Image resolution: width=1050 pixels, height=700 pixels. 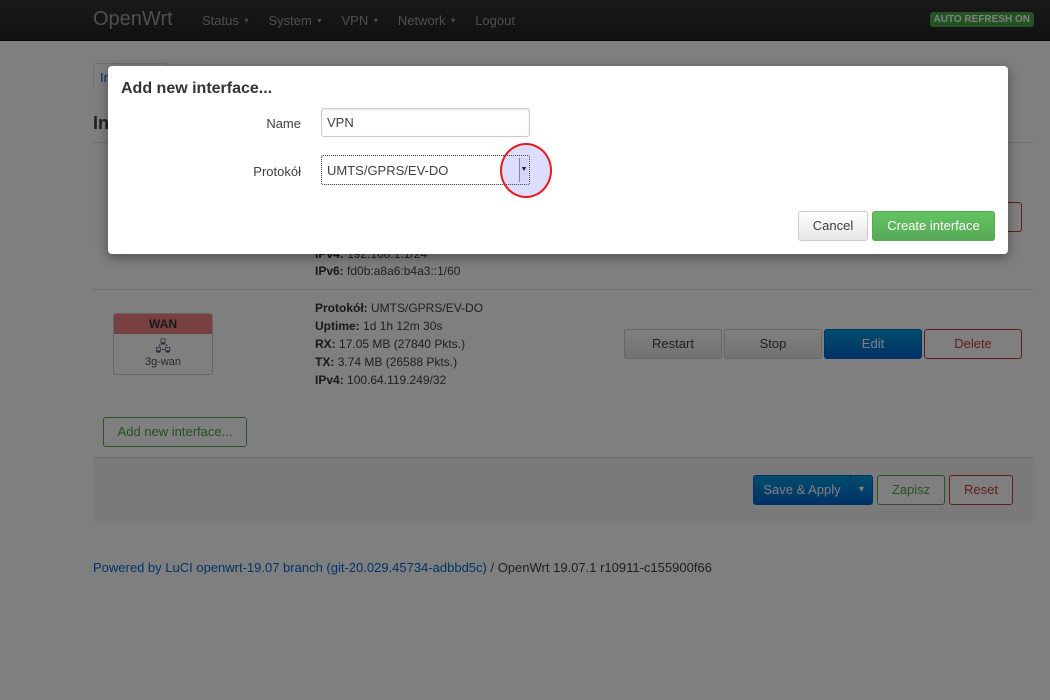 I want to click on cancel-button: Cancel, so click(x=833, y=226).